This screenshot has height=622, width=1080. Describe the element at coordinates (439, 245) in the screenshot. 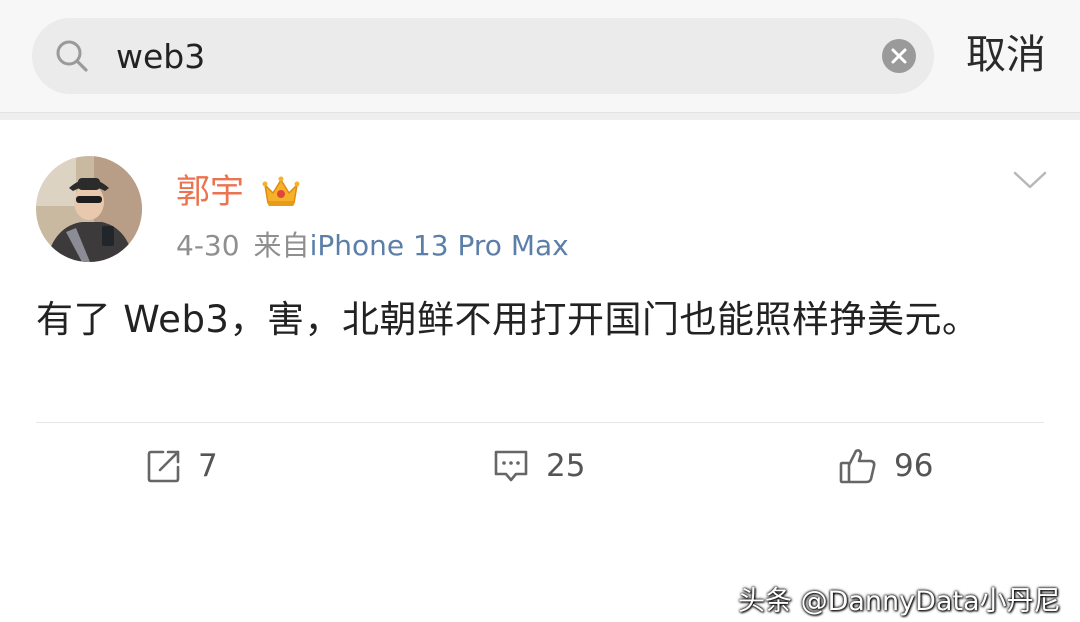

I see `post-source-device: iPhone 13 Pro Max` at that location.